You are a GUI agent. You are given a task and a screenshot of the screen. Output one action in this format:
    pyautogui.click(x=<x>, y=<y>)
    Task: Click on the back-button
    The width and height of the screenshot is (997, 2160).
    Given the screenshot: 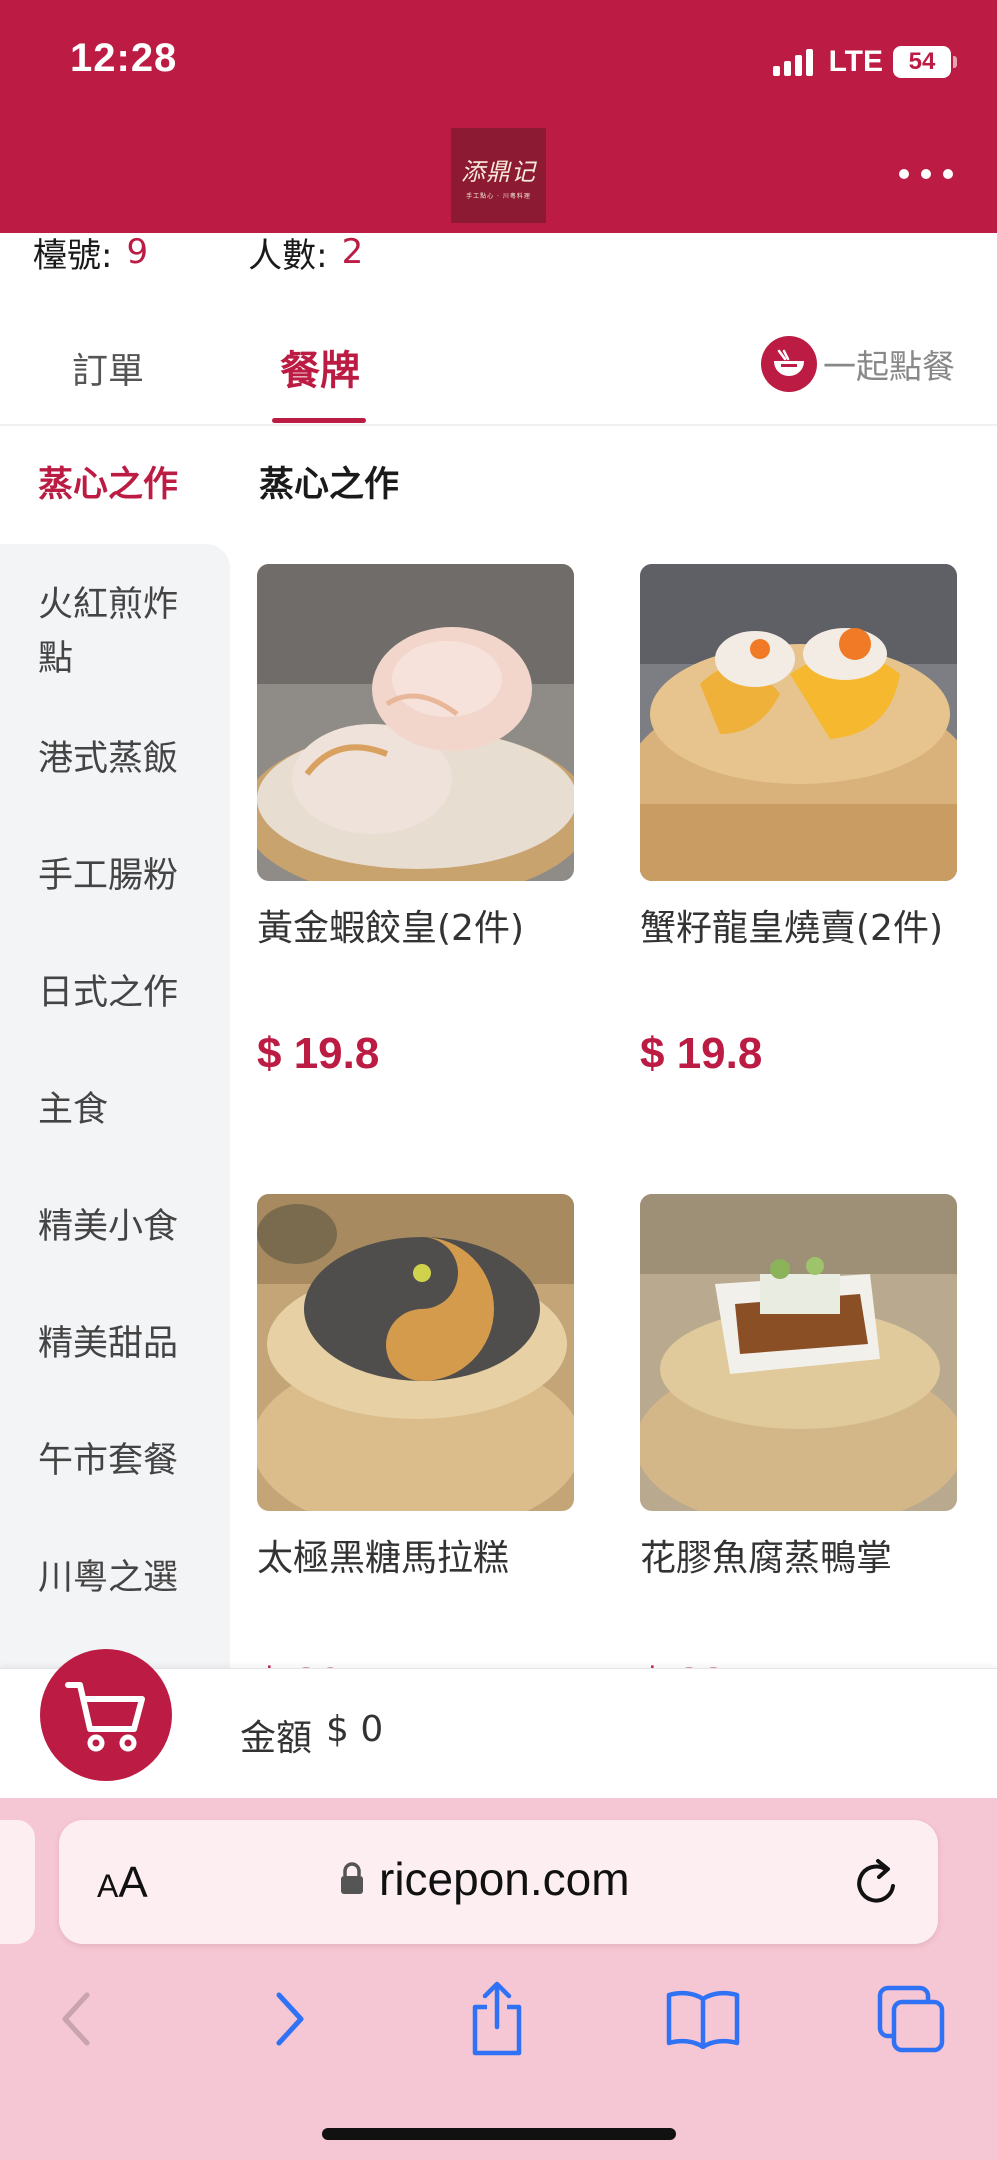 What is the action you would take?
    pyautogui.click(x=77, y=2019)
    